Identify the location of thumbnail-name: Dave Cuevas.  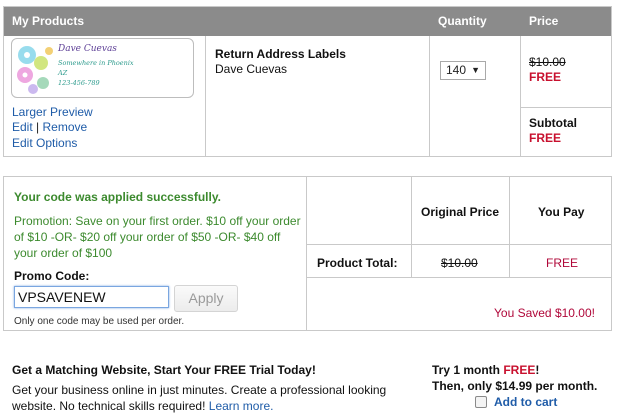
(87, 49).